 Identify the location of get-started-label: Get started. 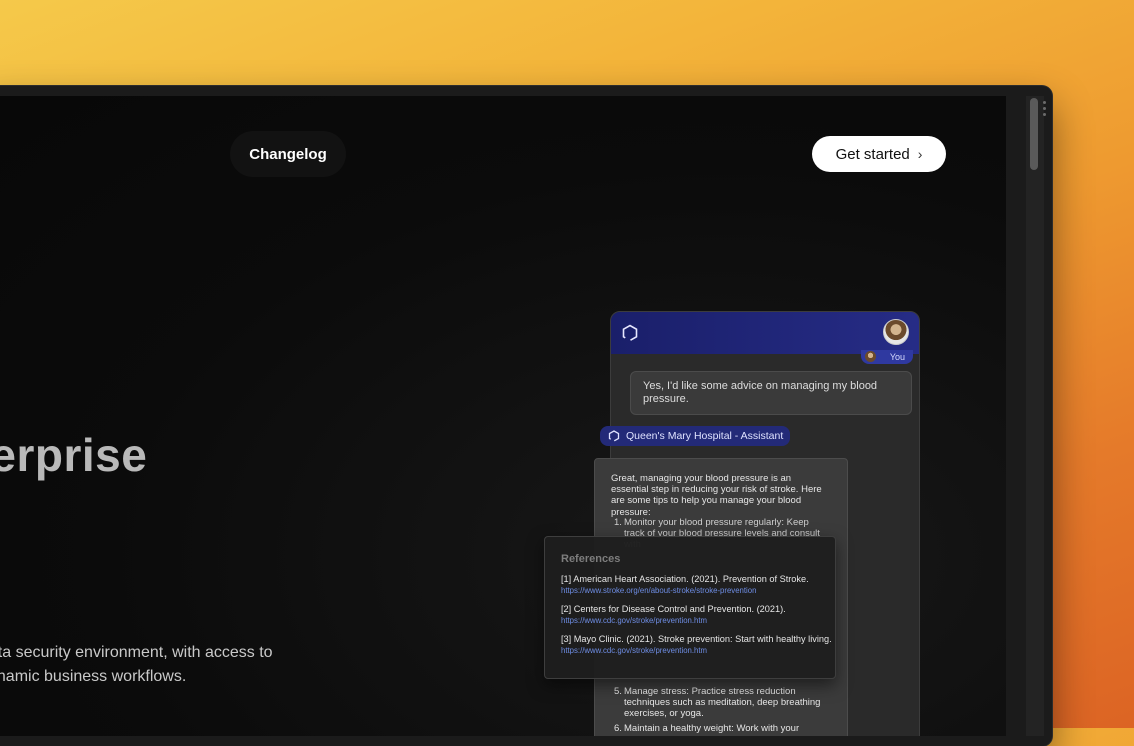
(872, 154).